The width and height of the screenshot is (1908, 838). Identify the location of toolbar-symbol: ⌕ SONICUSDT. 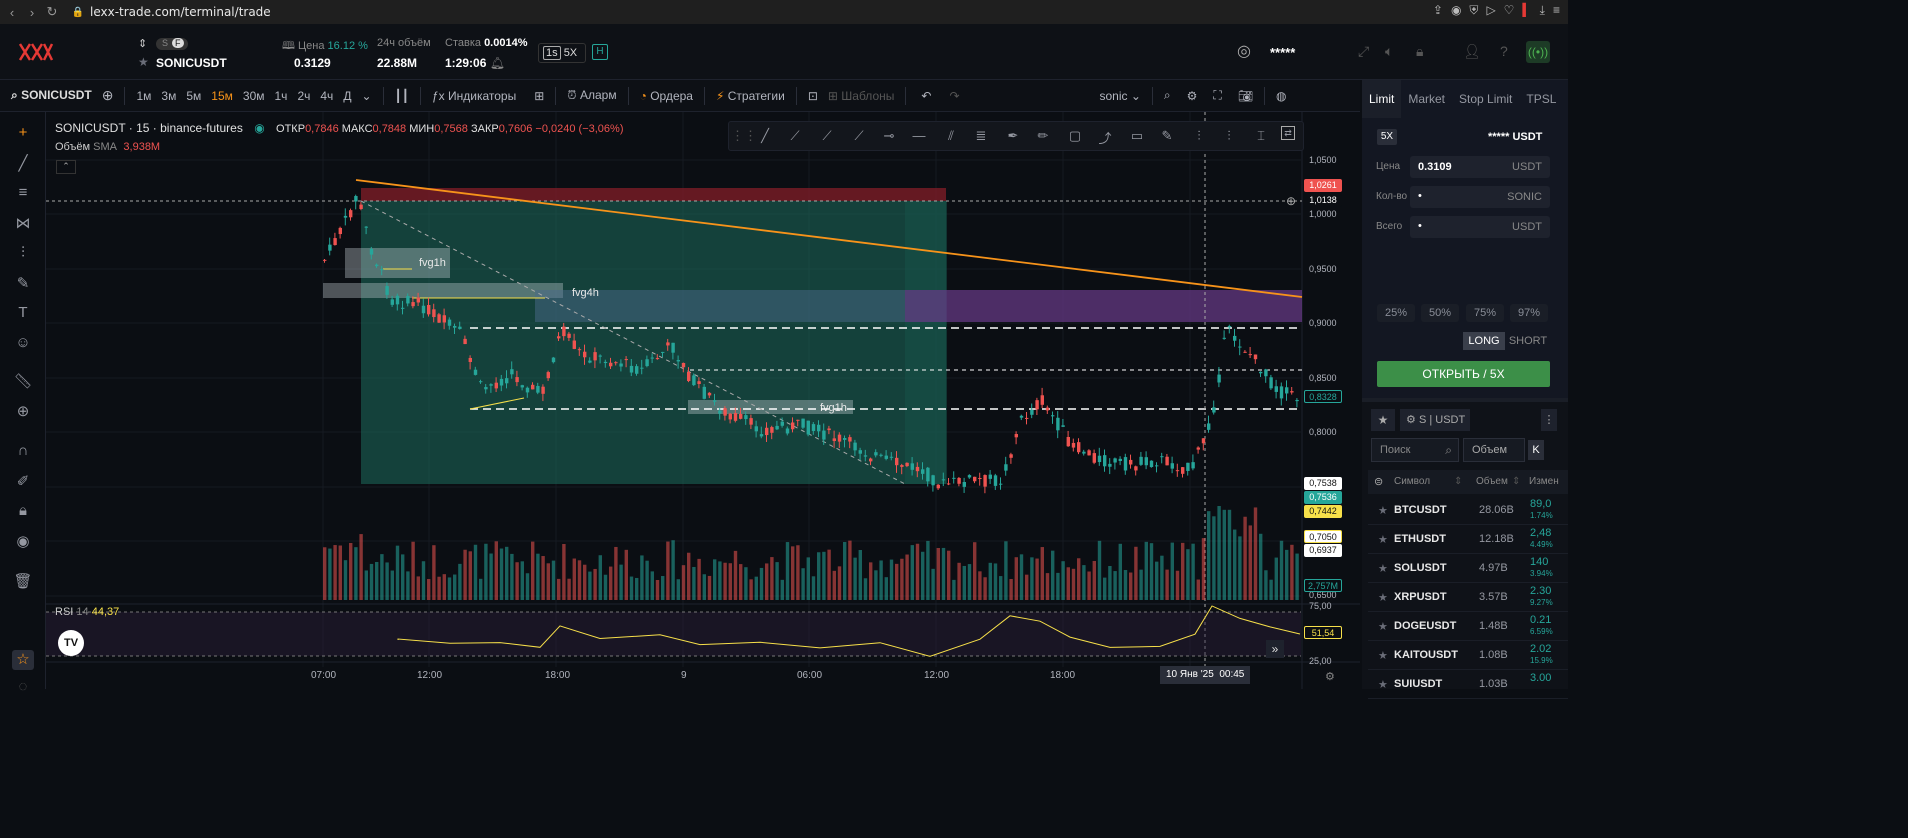
(51, 95).